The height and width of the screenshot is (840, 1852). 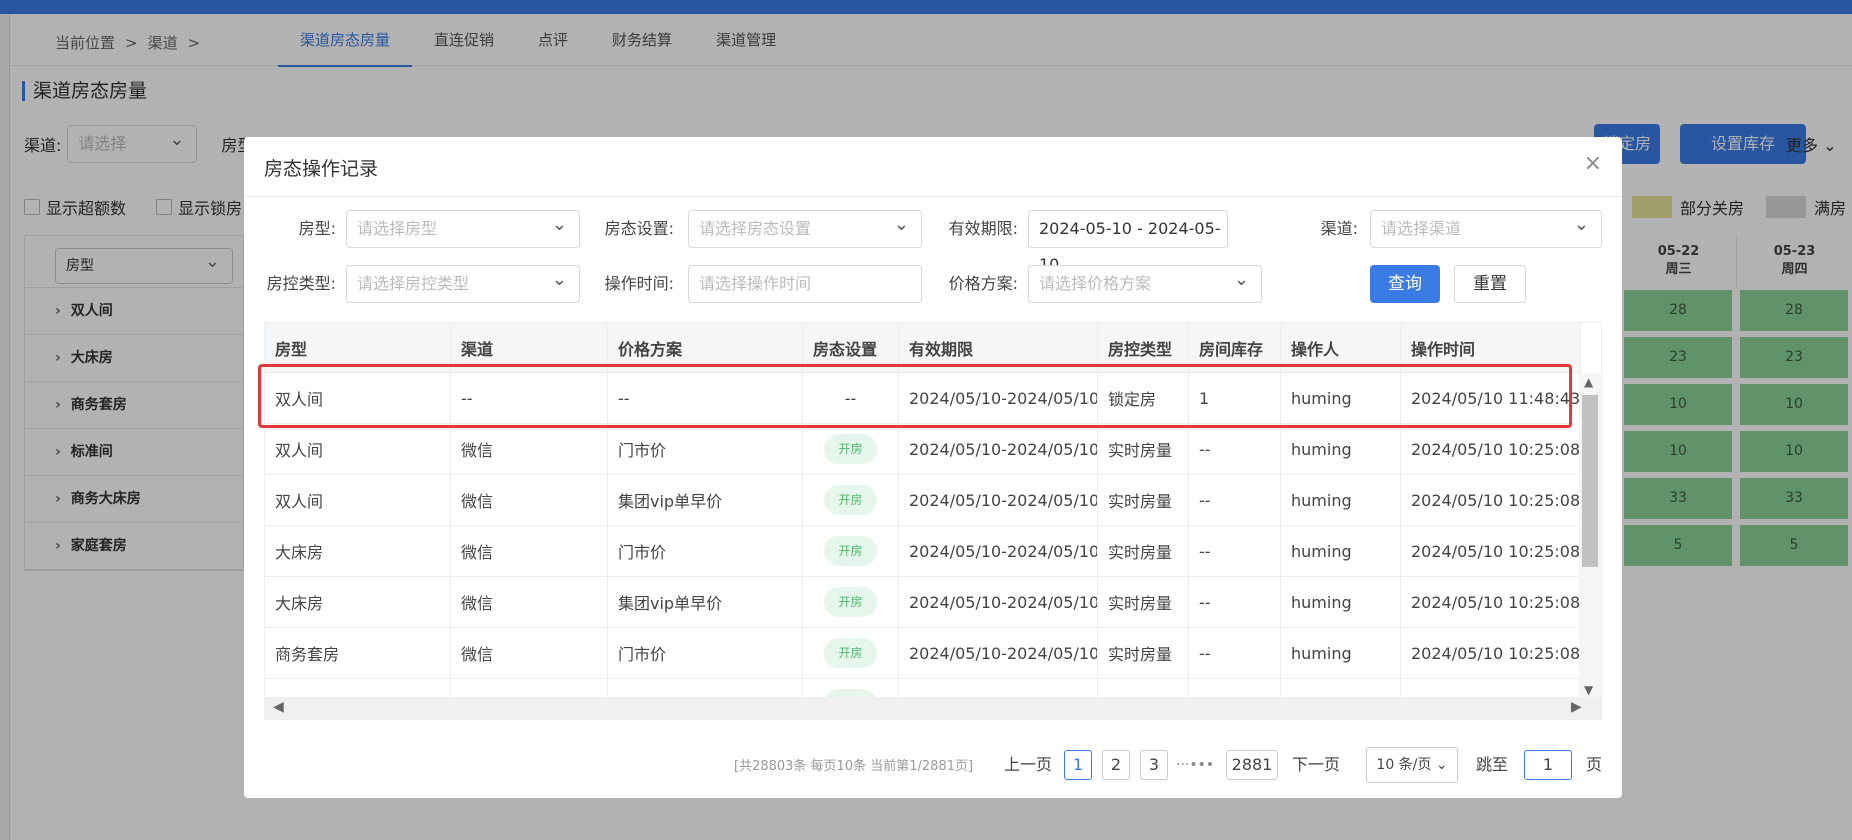 I want to click on status-setting-select: 请选择房态设置 ⌄, so click(x=805, y=229).